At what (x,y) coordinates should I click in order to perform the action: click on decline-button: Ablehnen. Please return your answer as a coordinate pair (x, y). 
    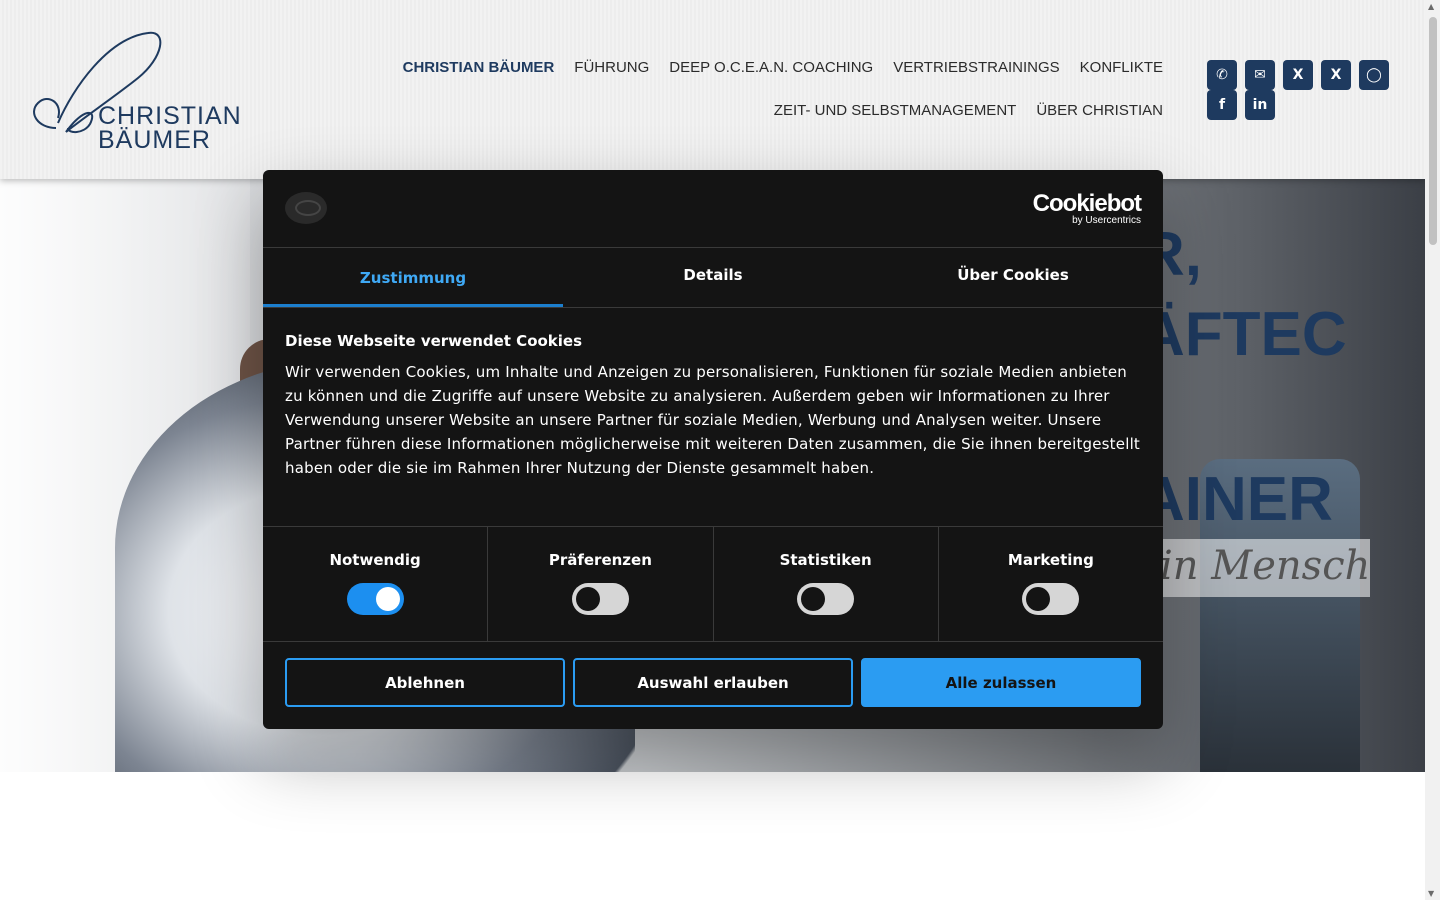
    Looking at the image, I should click on (425, 682).